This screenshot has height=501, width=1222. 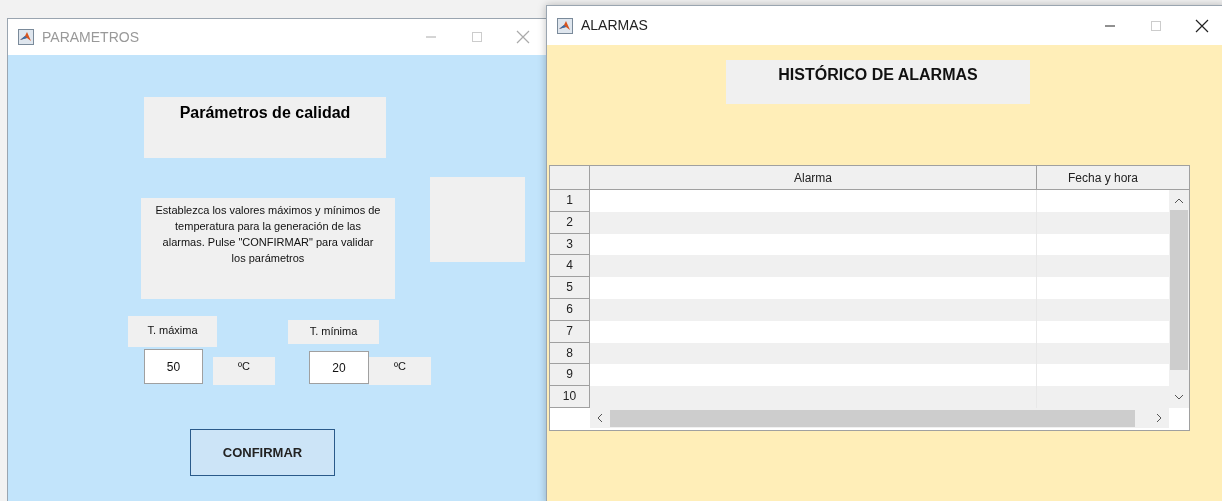 What do you see at coordinates (570, 288) in the screenshot?
I see `row-header: 5` at bounding box center [570, 288].